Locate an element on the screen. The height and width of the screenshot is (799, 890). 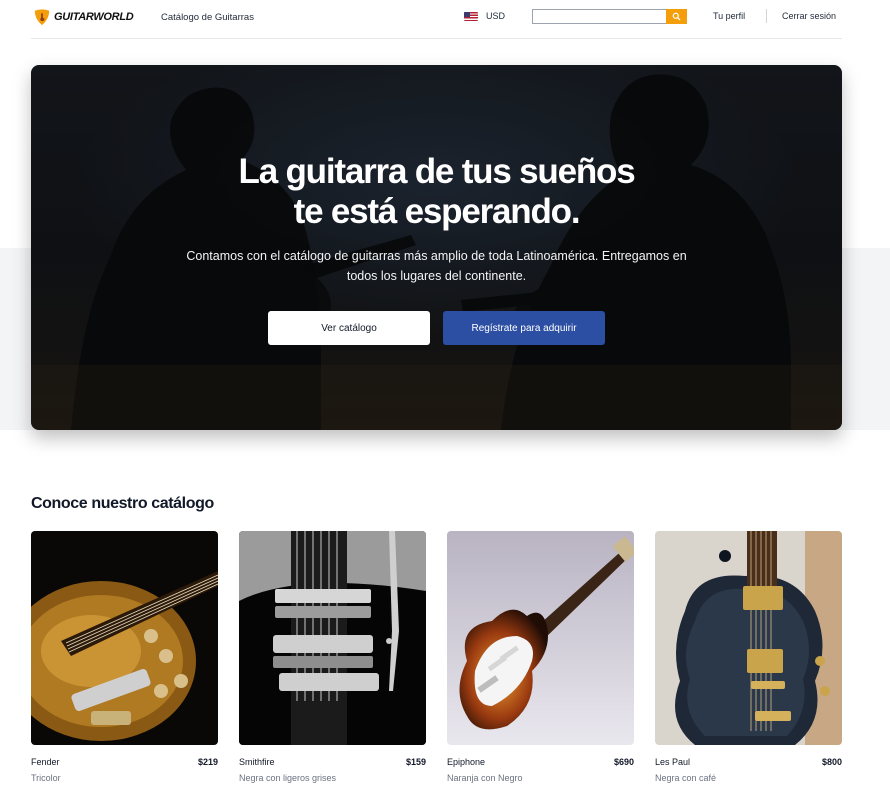
guitar-pick-logo-icon is located at coordinates (42, 17).